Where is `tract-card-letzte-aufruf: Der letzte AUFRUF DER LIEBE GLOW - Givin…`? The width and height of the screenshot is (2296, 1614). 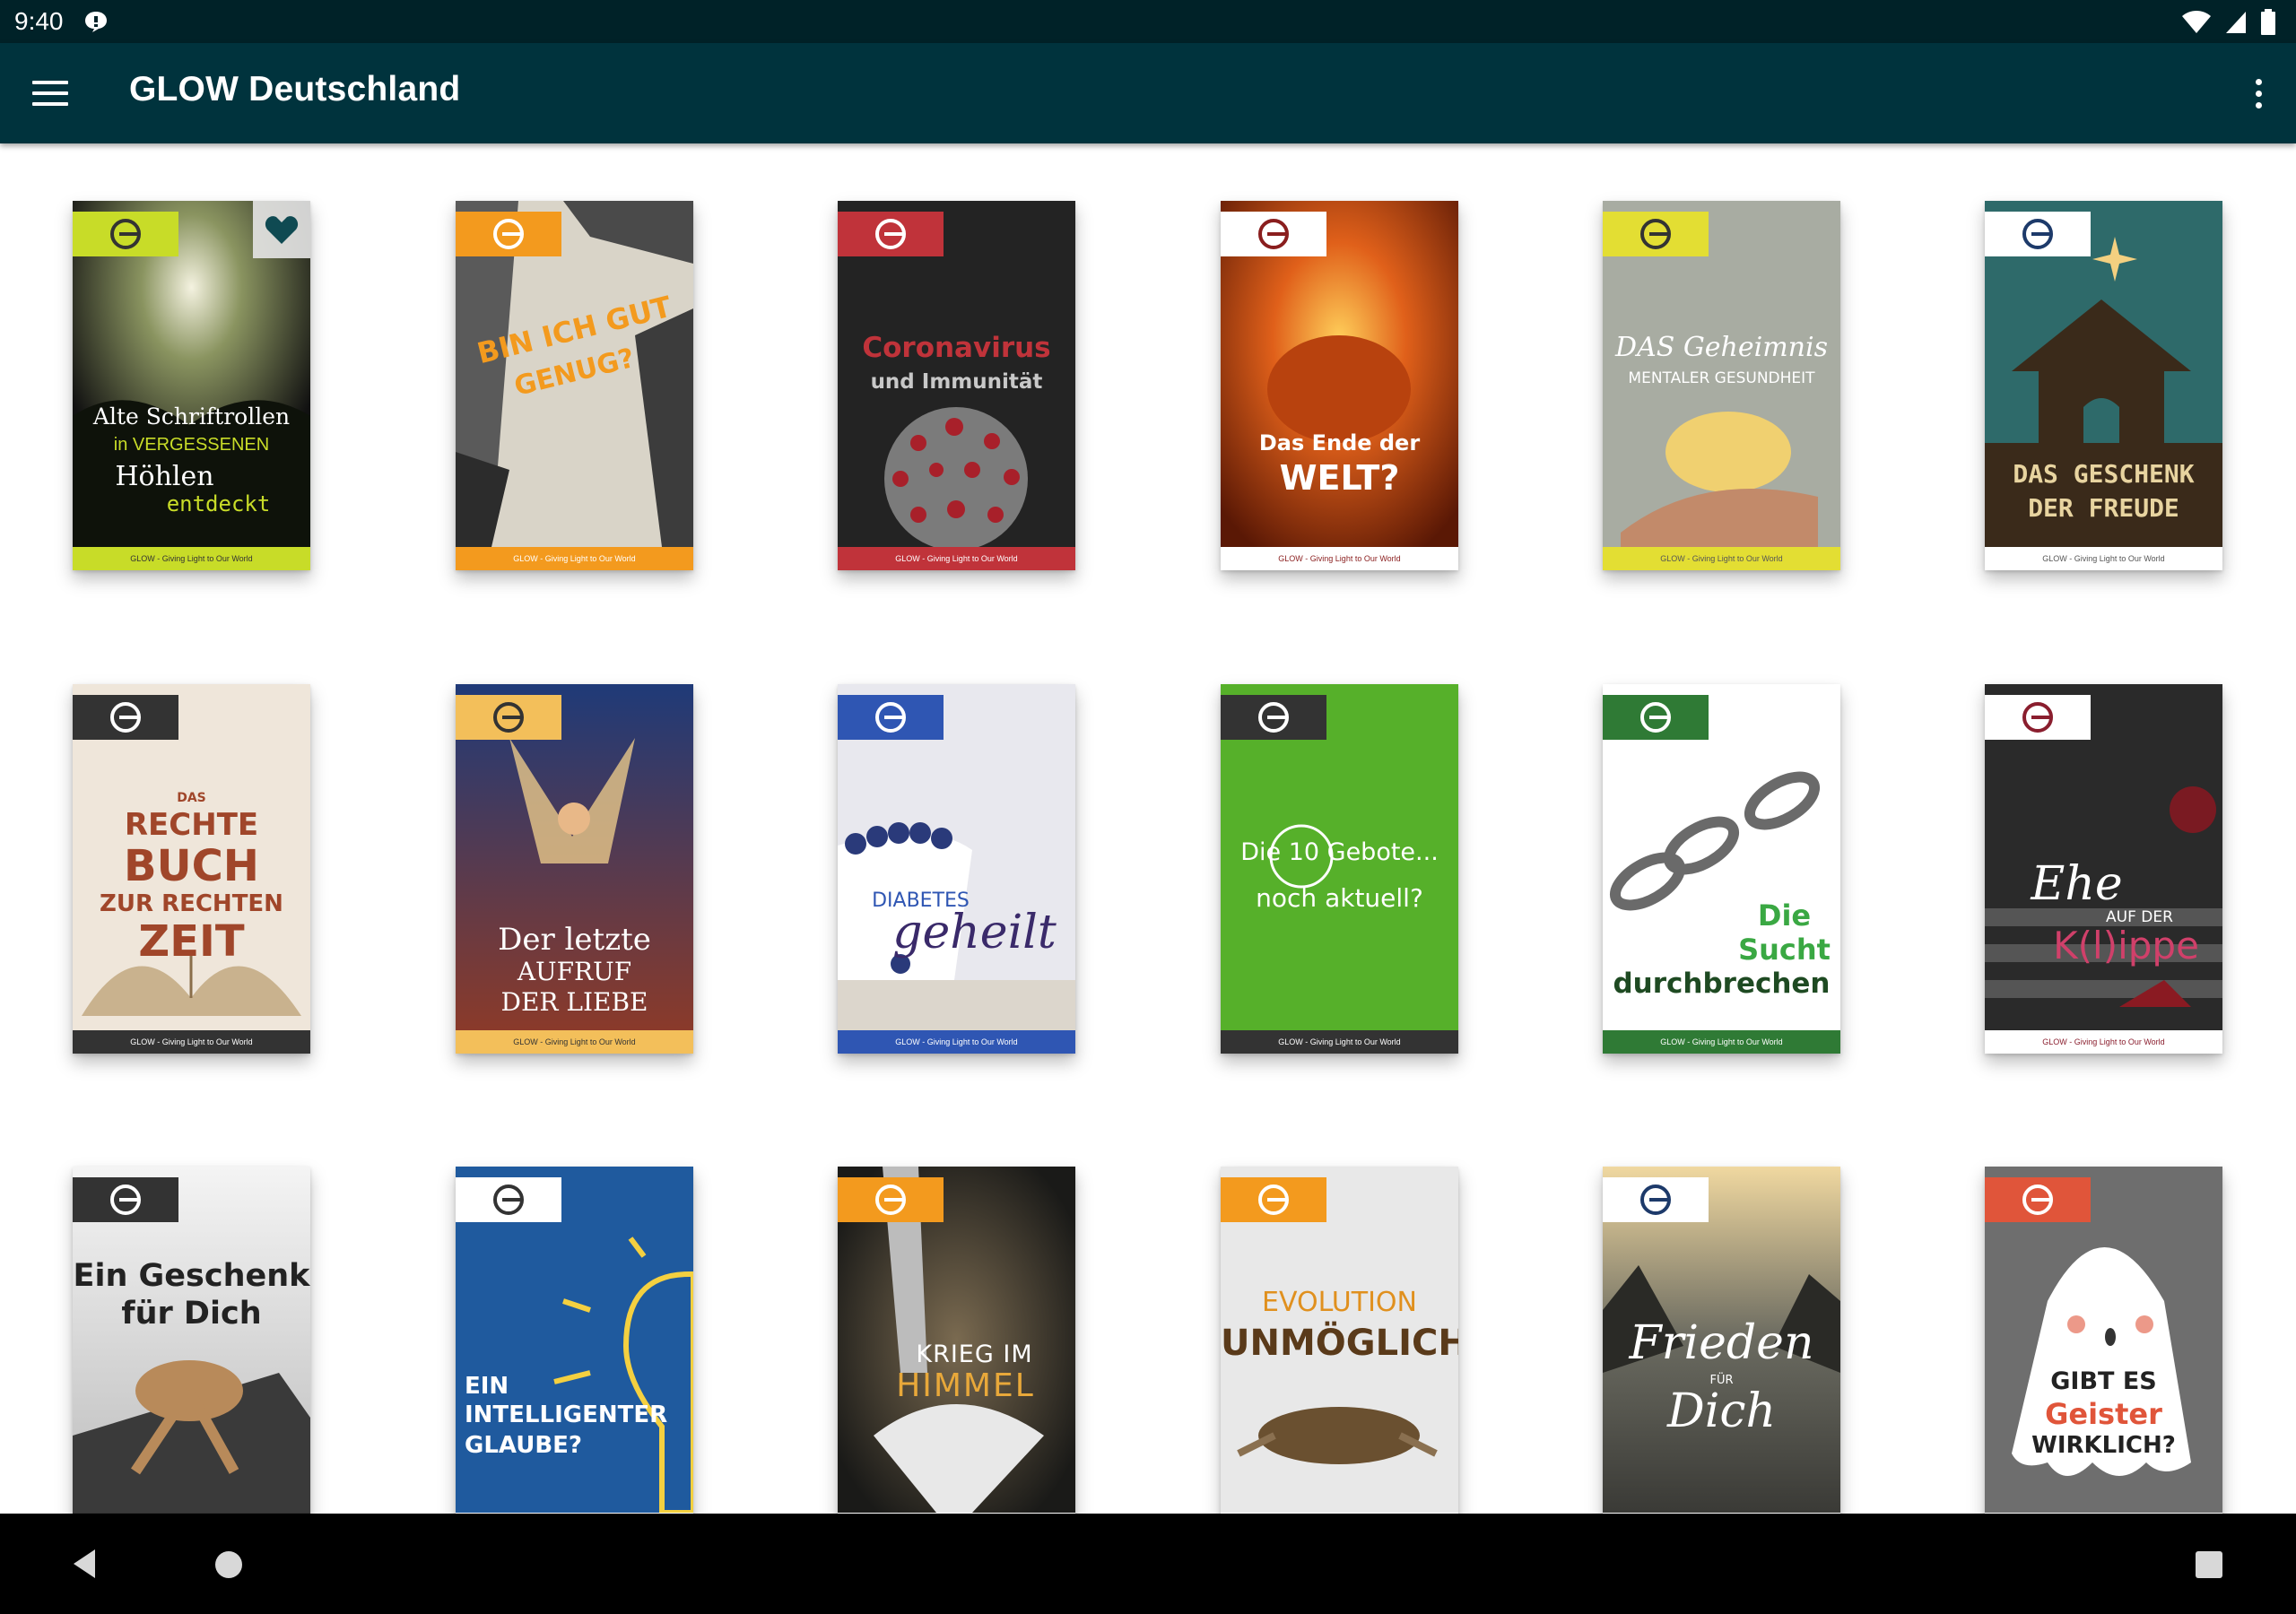
tract-card-letzte-aufruf: Der letzte AUFRUF DER LIEBE GLOW - Givin… is located at coordinates (574, 869).